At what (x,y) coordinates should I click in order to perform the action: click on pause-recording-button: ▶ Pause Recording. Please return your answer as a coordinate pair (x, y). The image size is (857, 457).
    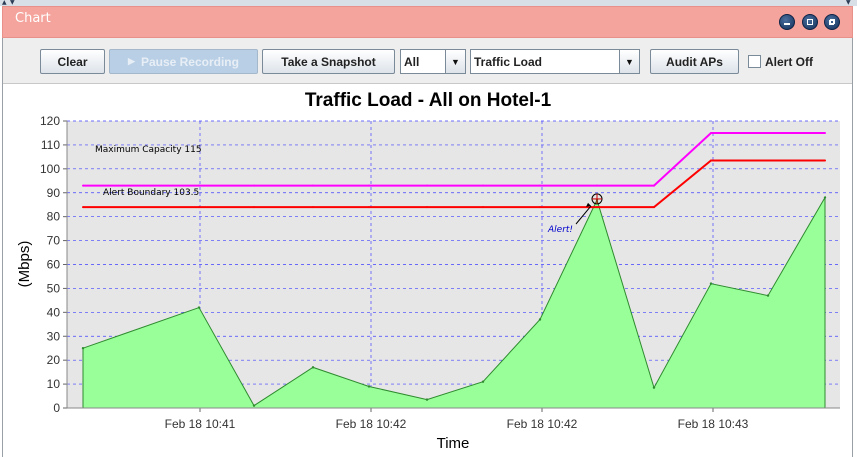
    Looking at the image, I should click on (183, 61).